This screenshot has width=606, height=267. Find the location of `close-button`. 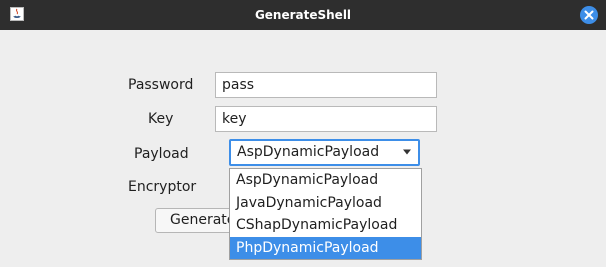

close-button is located at coordinates (589, 15).